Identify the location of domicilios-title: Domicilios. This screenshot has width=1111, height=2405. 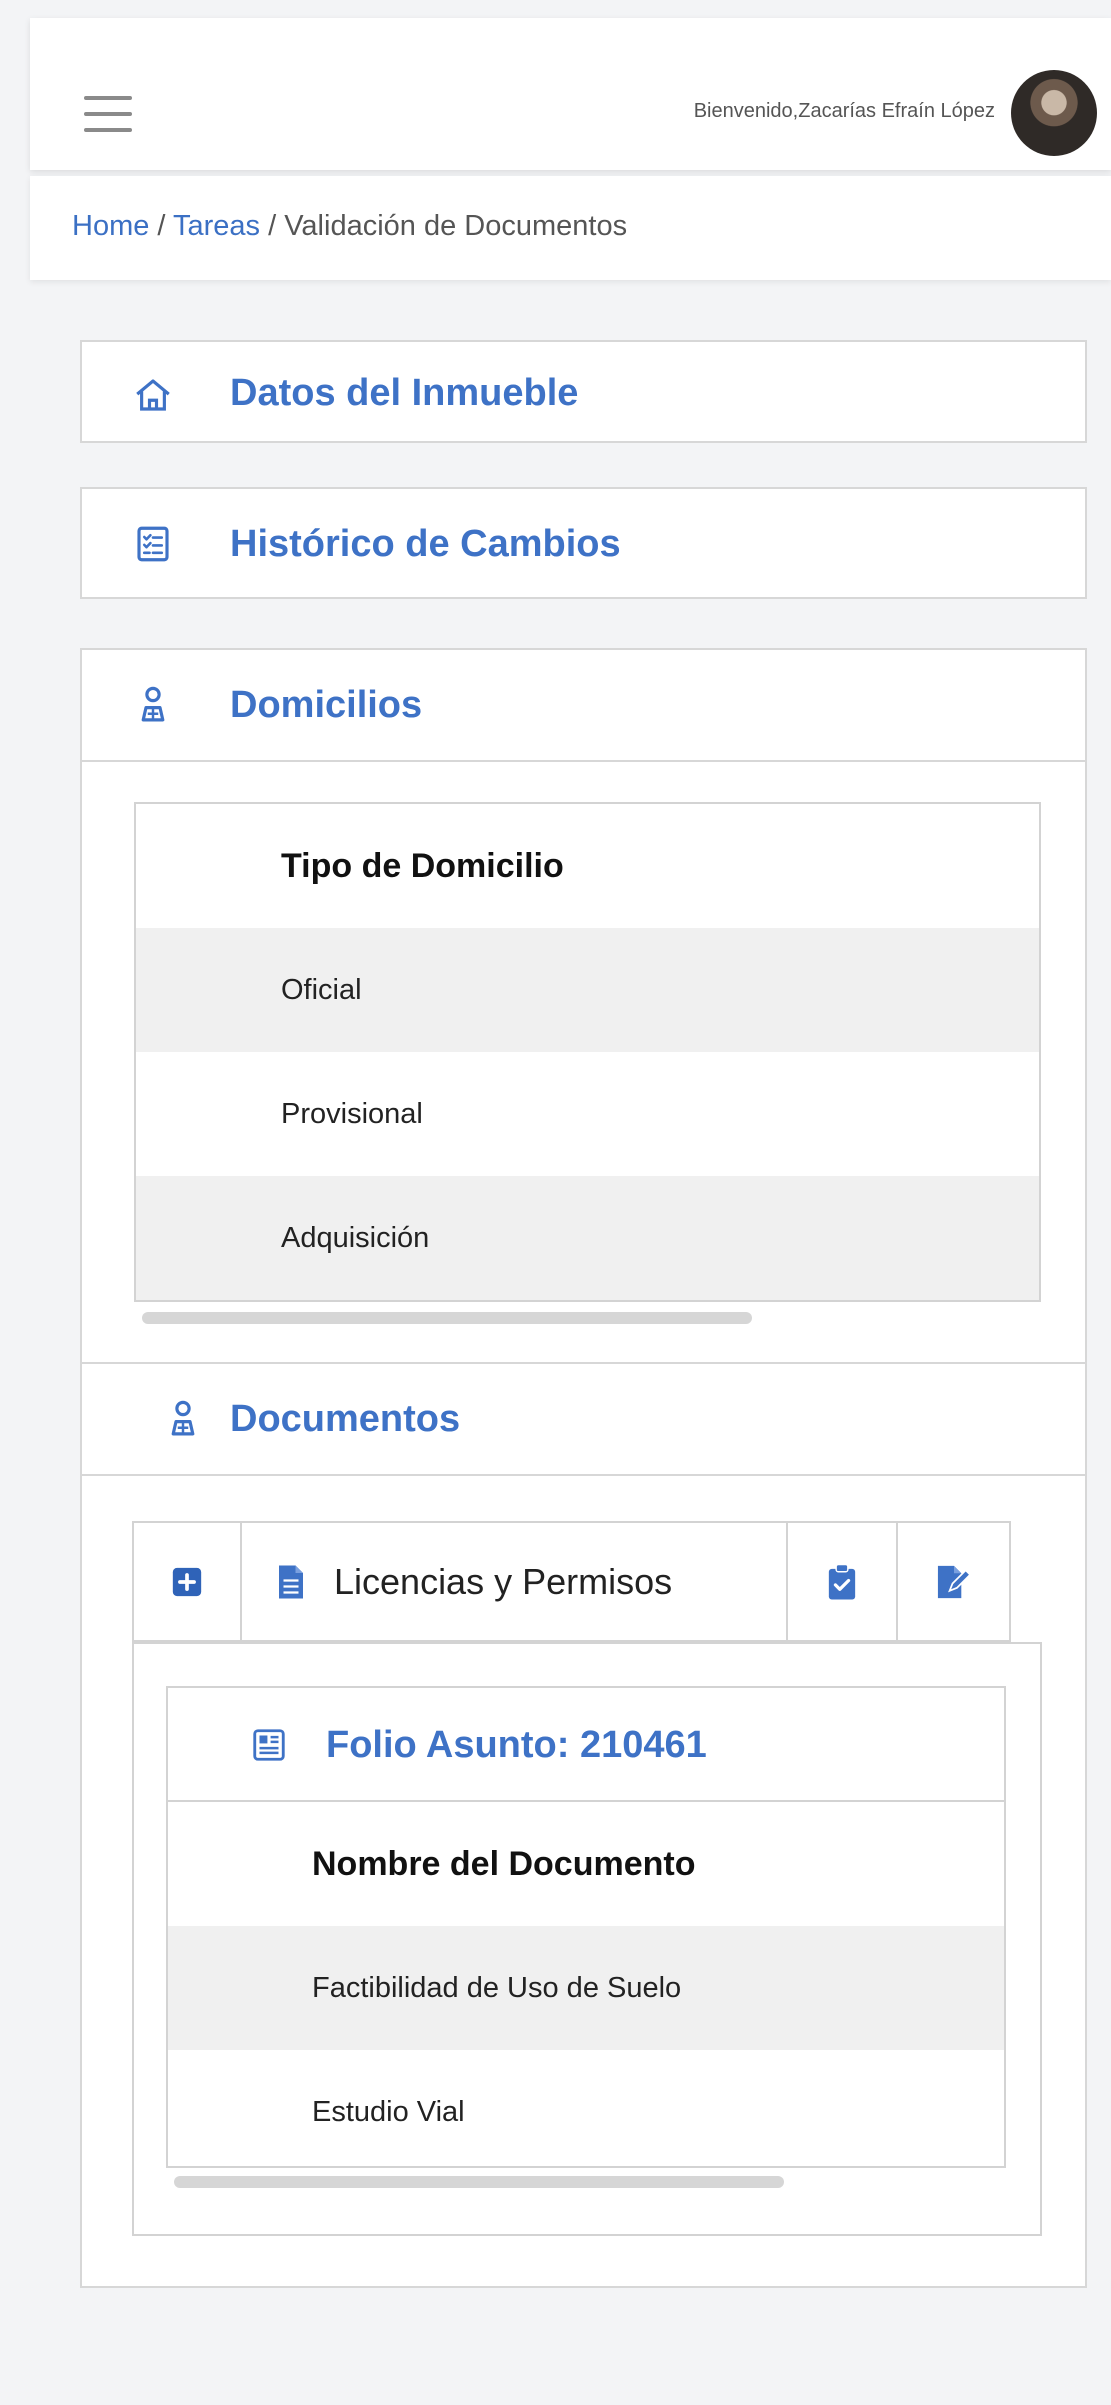
(326, 705).